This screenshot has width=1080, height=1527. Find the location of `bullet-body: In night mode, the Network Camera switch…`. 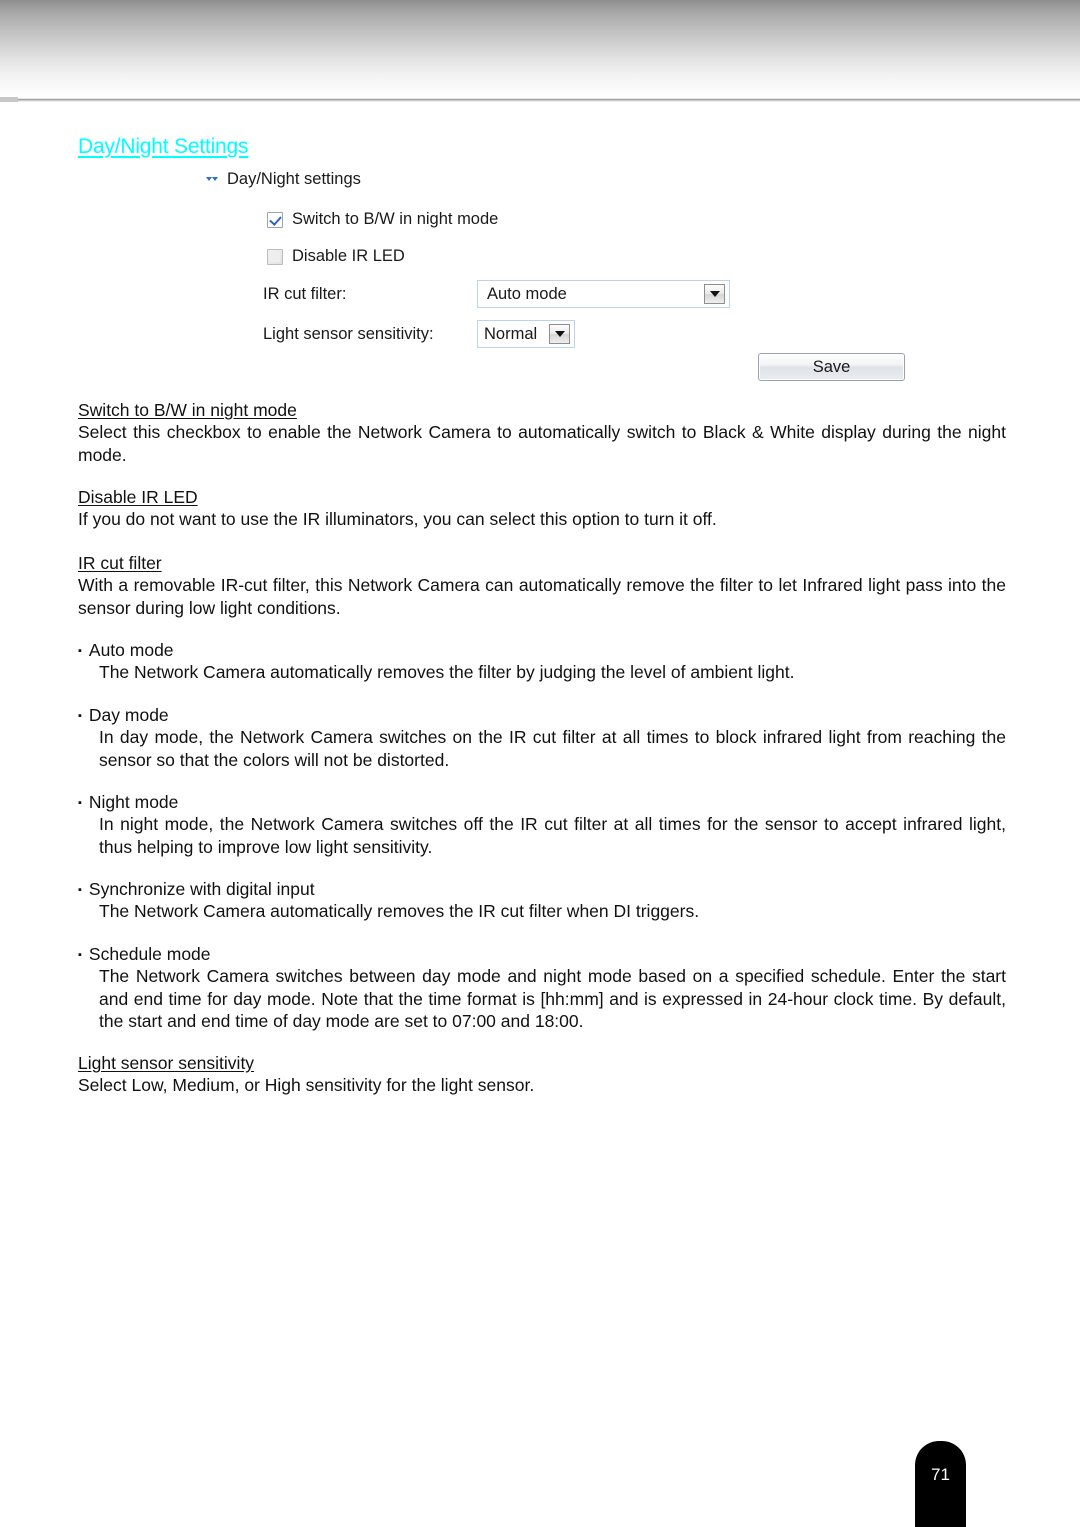

bullet-body: In night mode, the Network Camera switch… is located at coordinates (552, 835).